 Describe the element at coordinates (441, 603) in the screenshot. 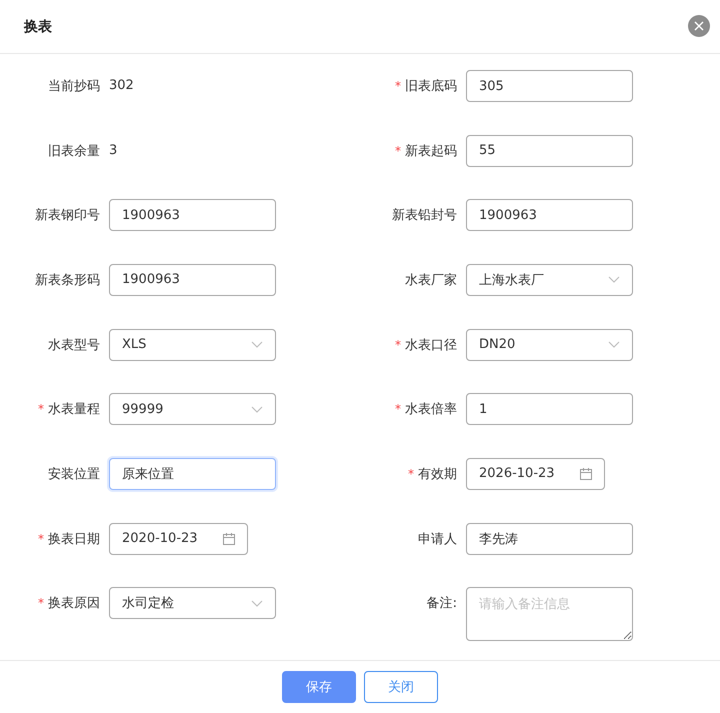

I see `field-label: 备注:` at that location.